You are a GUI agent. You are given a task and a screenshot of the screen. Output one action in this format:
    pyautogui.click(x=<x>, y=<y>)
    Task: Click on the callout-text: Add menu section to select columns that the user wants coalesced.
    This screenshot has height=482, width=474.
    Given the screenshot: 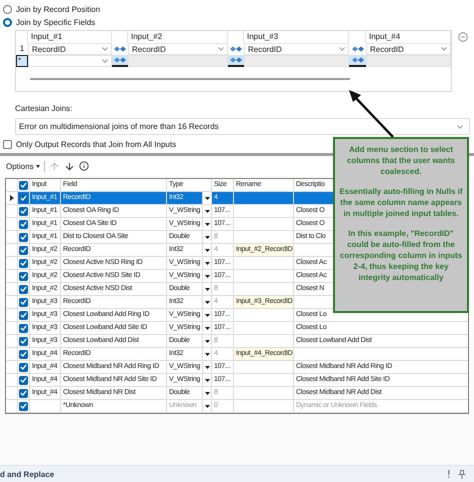 What is the action you would take?
    pyautogui.click(x=401, y=160)
    